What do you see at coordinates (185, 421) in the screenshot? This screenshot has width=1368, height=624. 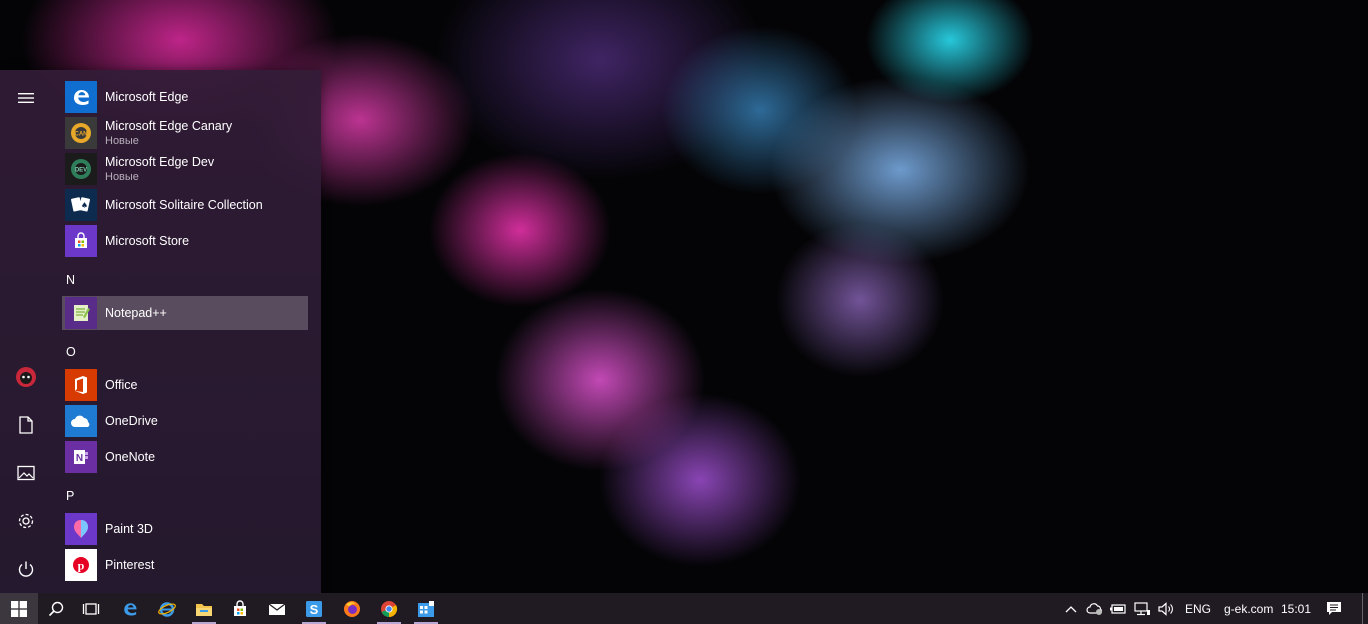 I see `app-onedrive: OneDrive` at bounding box center [185, 421].